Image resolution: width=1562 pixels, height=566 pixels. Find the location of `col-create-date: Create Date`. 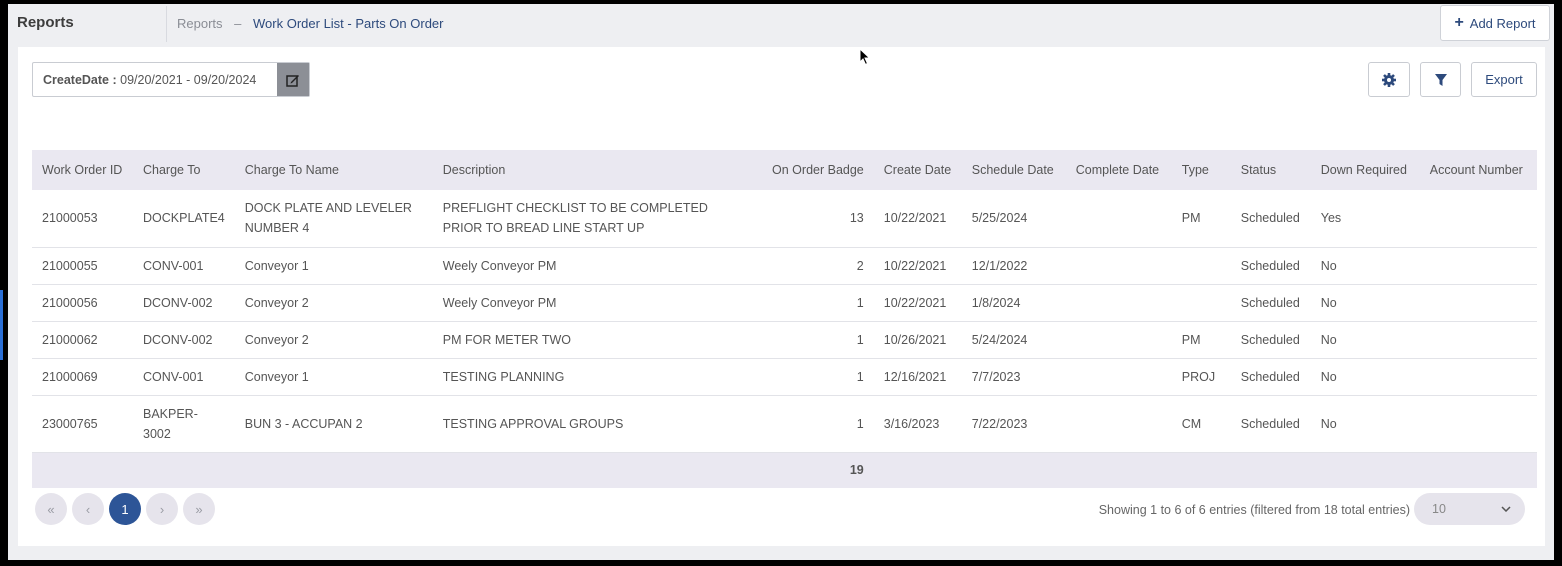

col-create-date: Create Date is located at coordinates (917, 170).